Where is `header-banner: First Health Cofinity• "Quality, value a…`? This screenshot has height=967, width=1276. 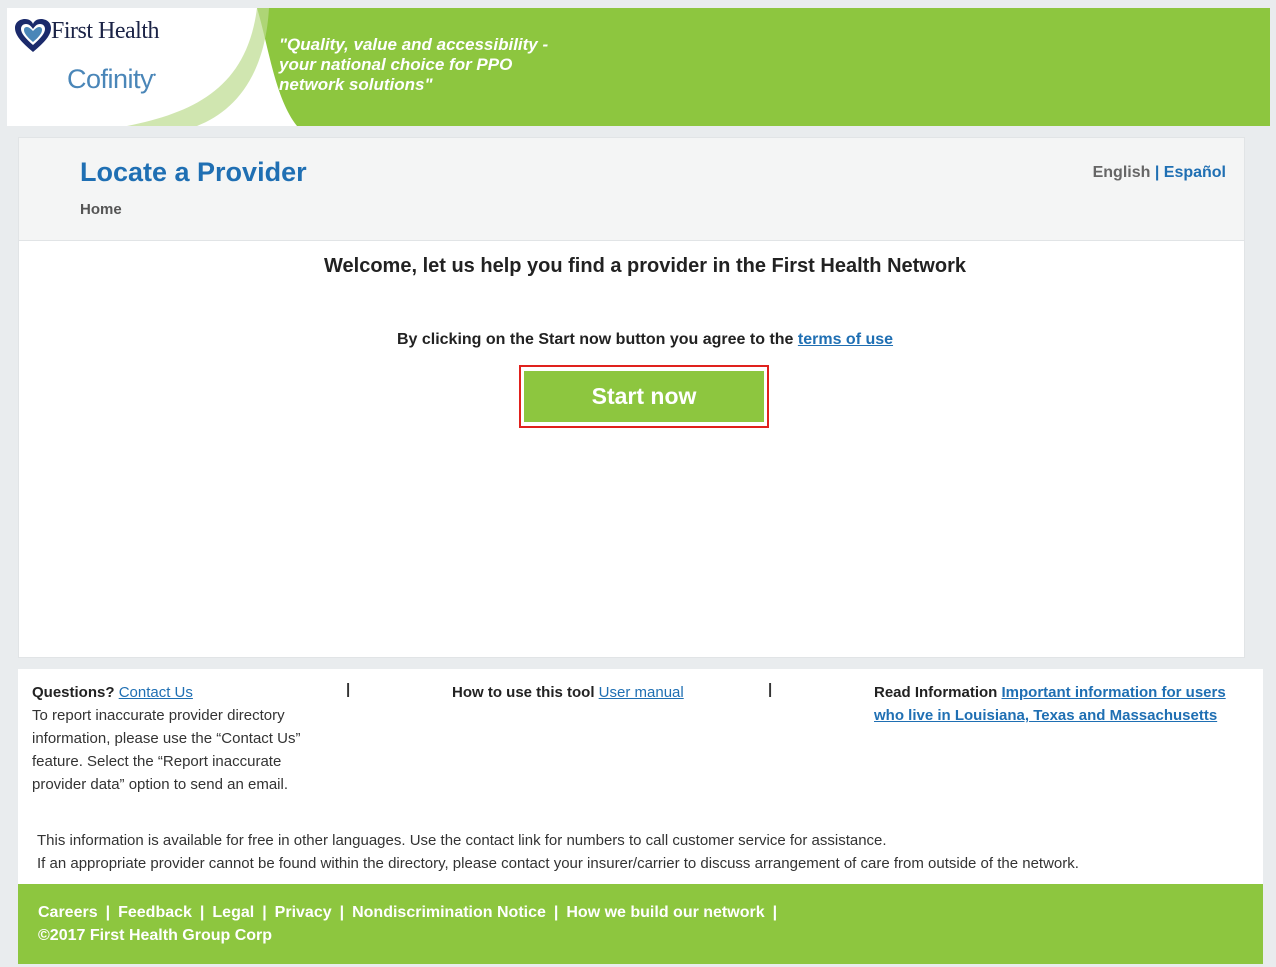 header-banner: First Health Cofinity• "Quality, value a… is located at coordinates (638, 67).